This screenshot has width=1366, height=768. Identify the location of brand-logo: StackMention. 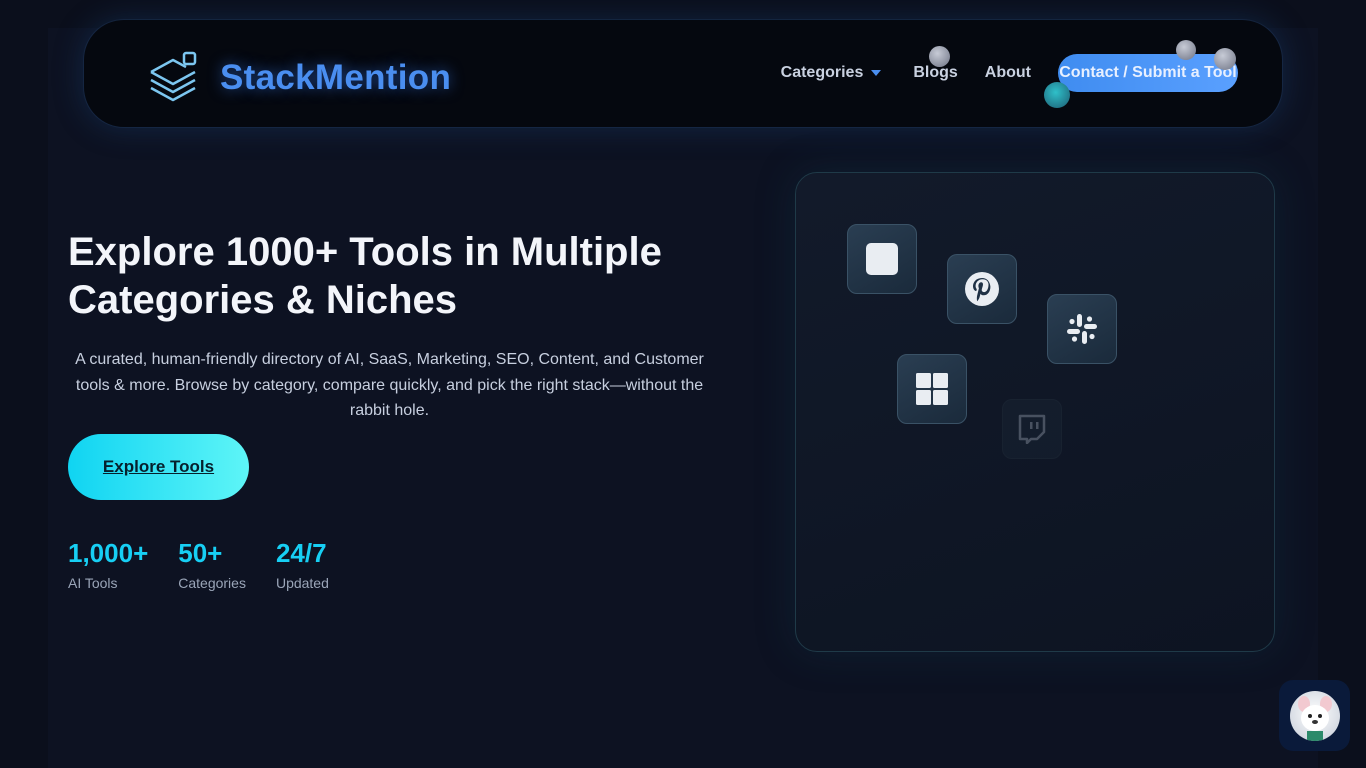
(299, 78).